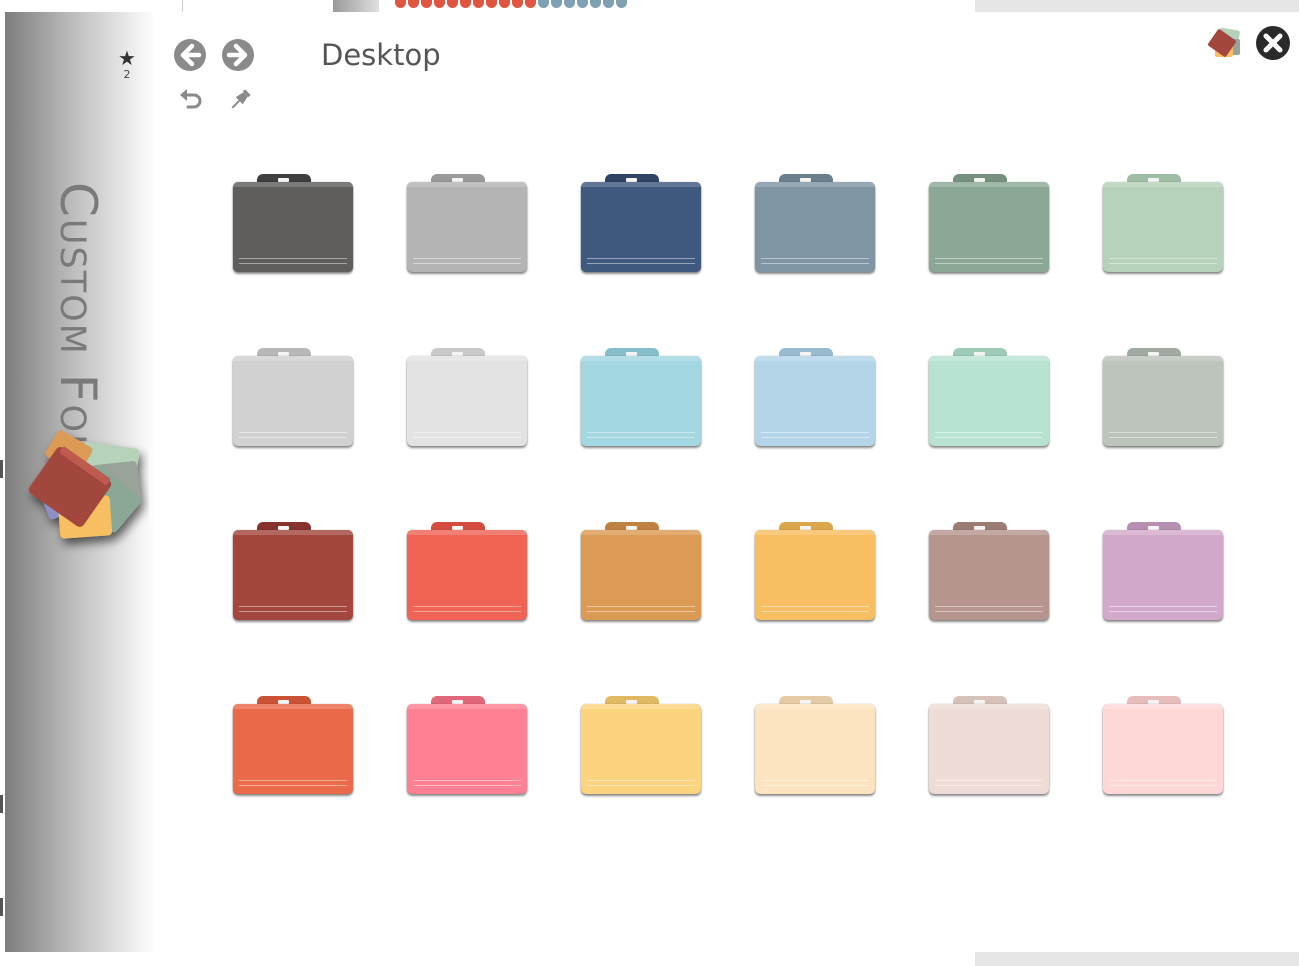  What do you see at coordinates (127, 64) in the screenshot?
I see `favorites-star: ★ 2` at bounding box center [127, 64].